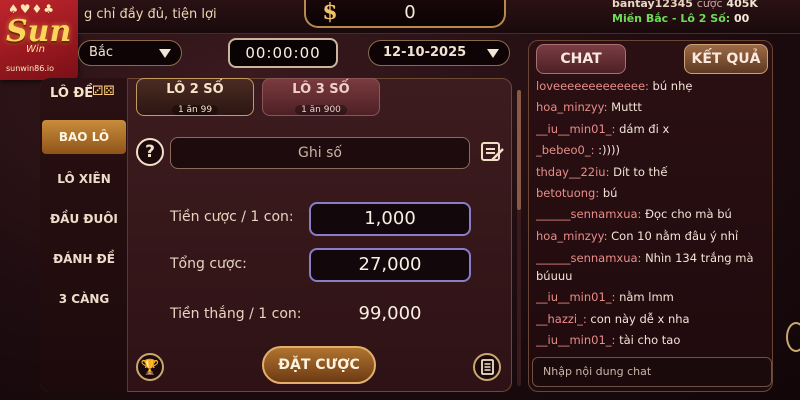 This screenshot has width=800, height=400. What do you see at coordinates (208, 264) in the screenshot?
I see `total-label: Tổng cược:` at bounding box center [208, 264].